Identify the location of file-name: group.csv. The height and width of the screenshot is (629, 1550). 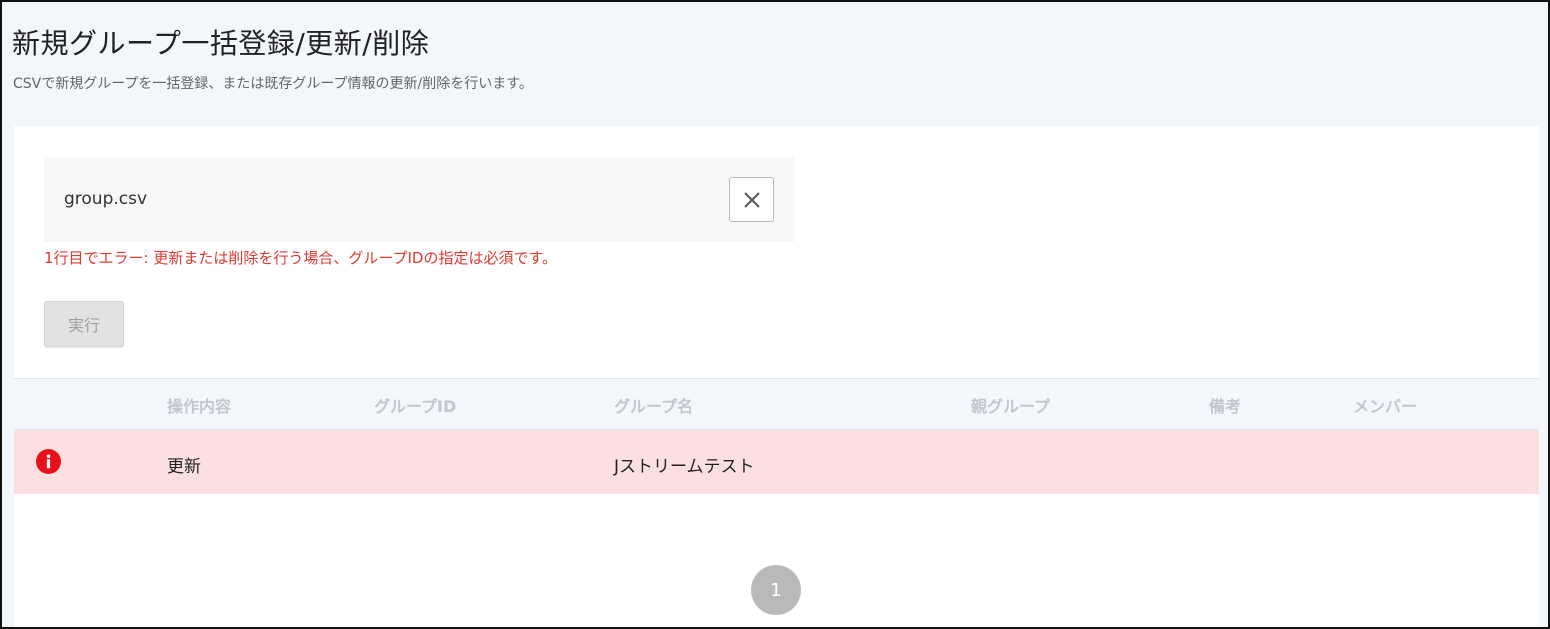
(106, 199).